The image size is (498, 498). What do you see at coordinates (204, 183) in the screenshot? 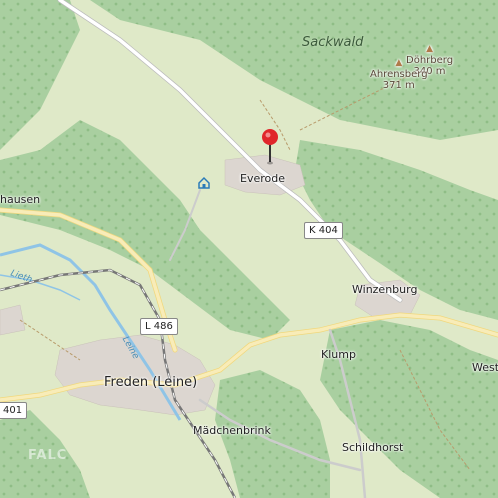
I see `shelter-icon` at bounding box center [204, 183].